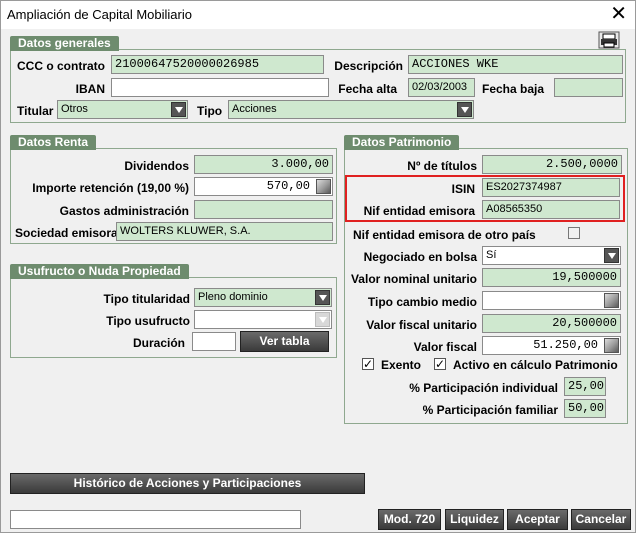 The height and width of the screenshot is (533, 636). What do you see at coordinates (565, 345) in the screenshot?
I see `valor-fiscal-value: 51.250,00` at bounding box center [565, 345].